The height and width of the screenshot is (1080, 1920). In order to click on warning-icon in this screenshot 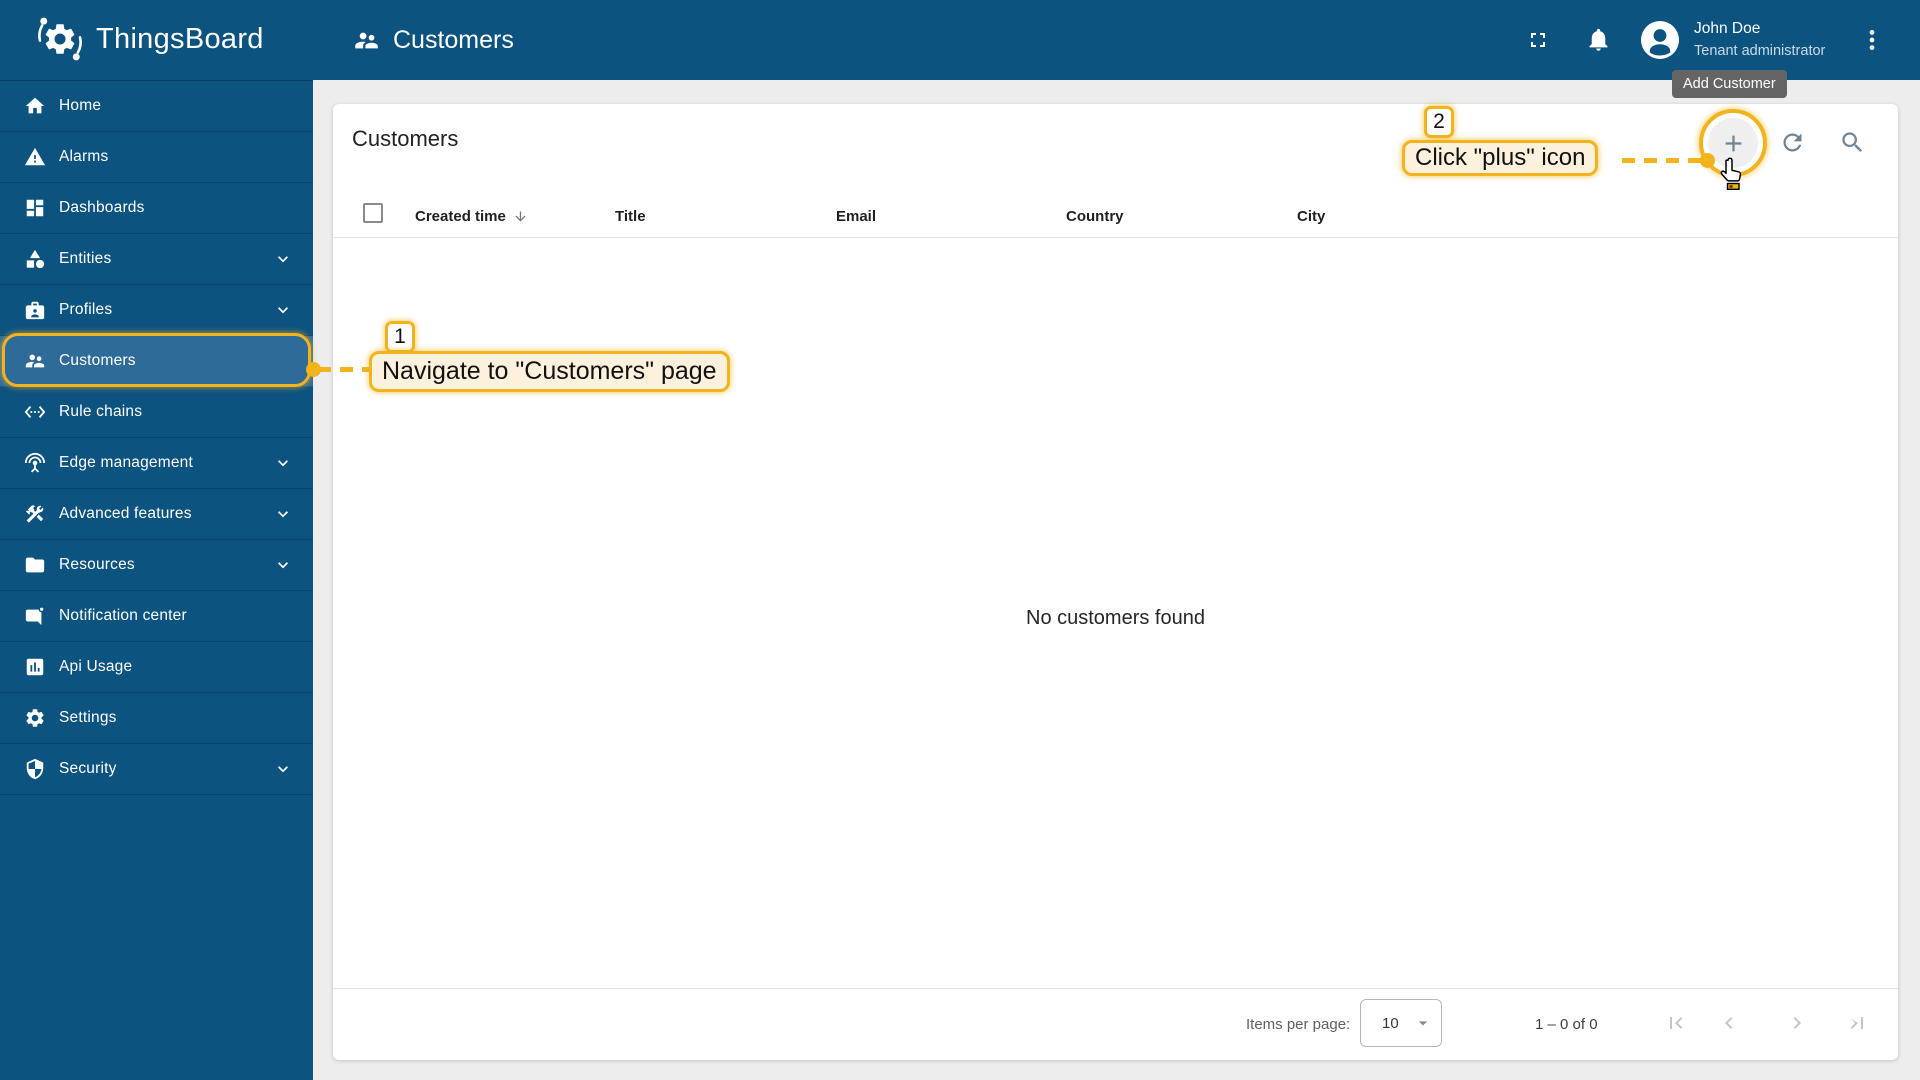, I will do `click(35, 157)`.